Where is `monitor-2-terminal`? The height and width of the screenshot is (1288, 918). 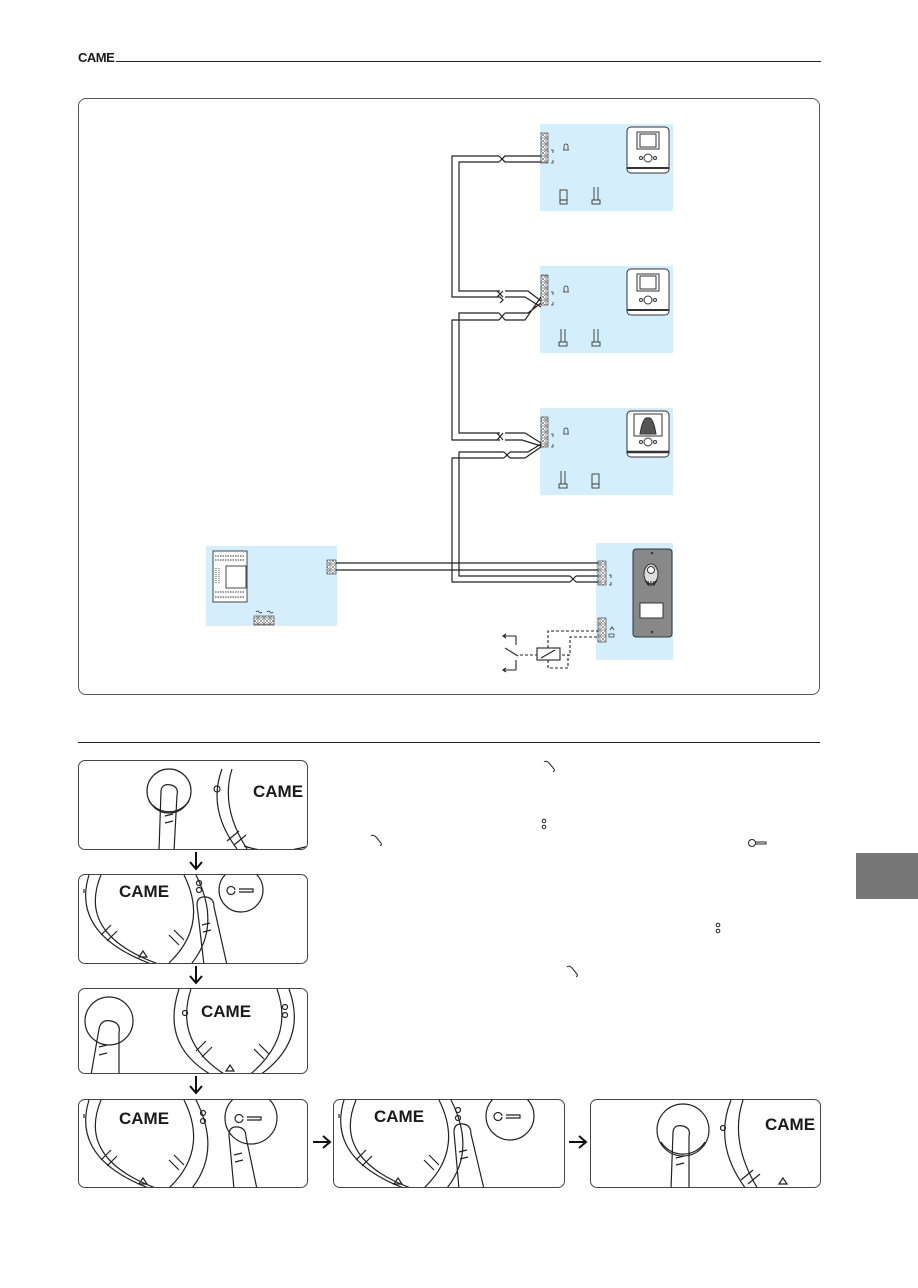
monitor-2-terminal is located at coordinates (544, 290).